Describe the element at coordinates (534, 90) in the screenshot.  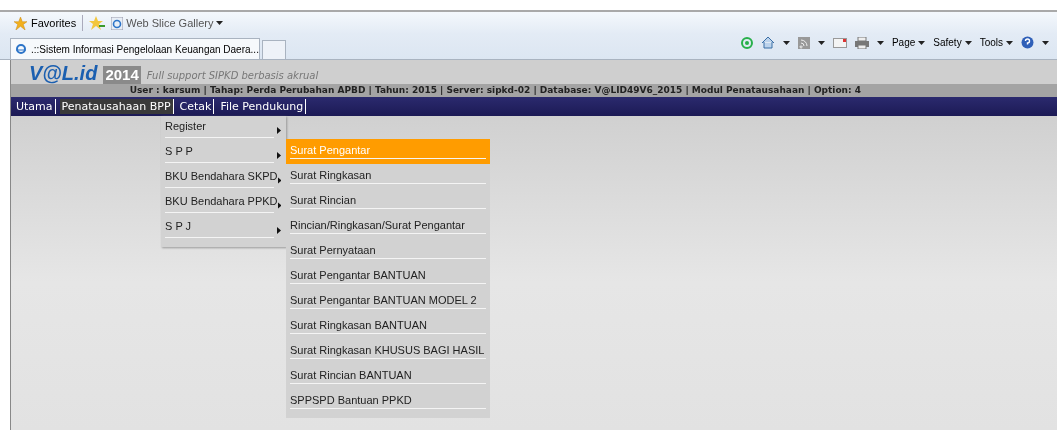
I see `session-info: User : karsum | Tahap: Perda Perubahan APBD | Tahun: 2015 | Server: sipkd-02 | Database: V@LID49V6_2015 | Modul Penatausahaan | Option: 4` at that location.